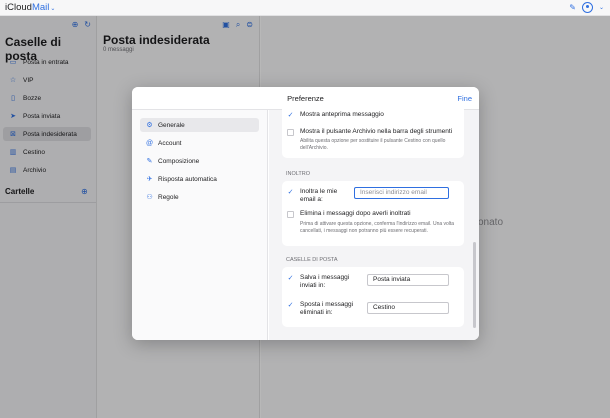  I want to click on top-icons: ✎ ⌄, so click(586, 7).